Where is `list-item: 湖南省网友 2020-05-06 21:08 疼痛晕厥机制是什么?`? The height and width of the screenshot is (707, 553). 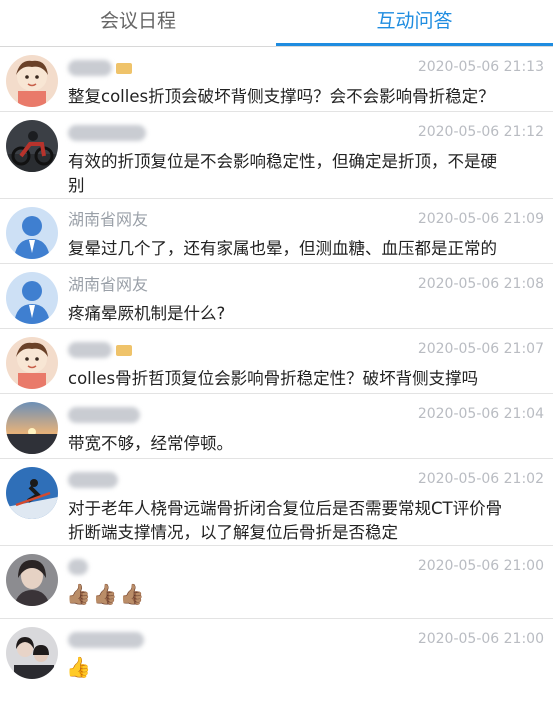 list-item: 湖南省网友 2020-05-06 21:08 疼痛晕厥机制是什么? is located at coordinates (276, 296).